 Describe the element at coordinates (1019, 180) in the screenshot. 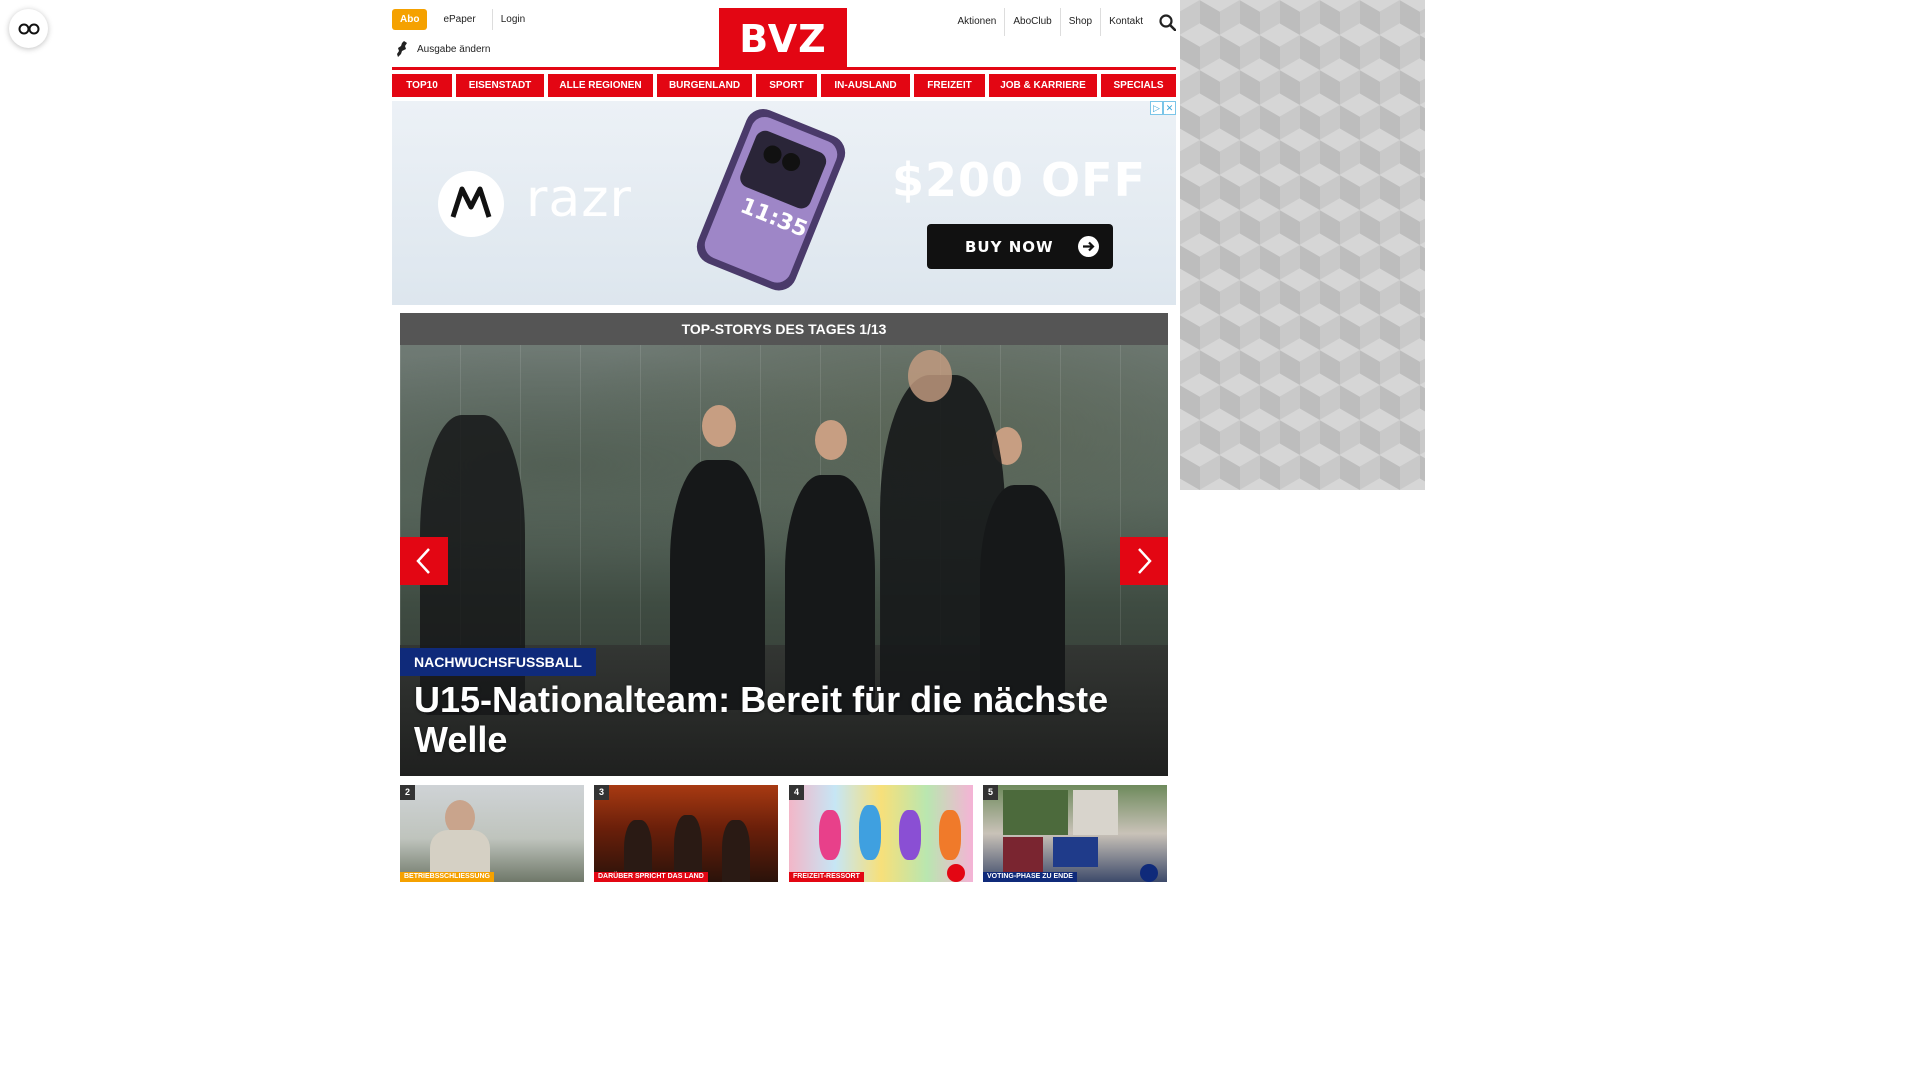

I see `ad-offer: $200 OFF` at that location.